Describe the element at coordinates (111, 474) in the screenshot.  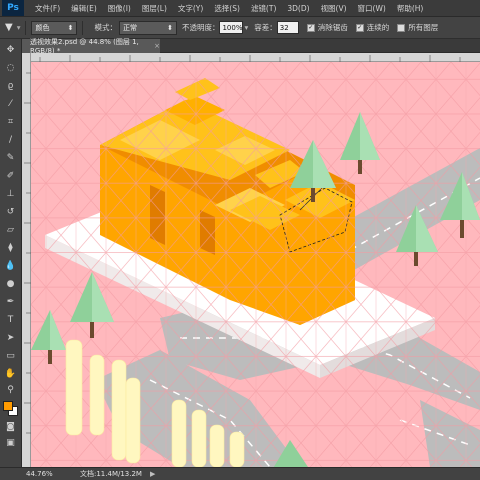
I see `document-size-info: 文档:11.4M/13.2M` at that location.